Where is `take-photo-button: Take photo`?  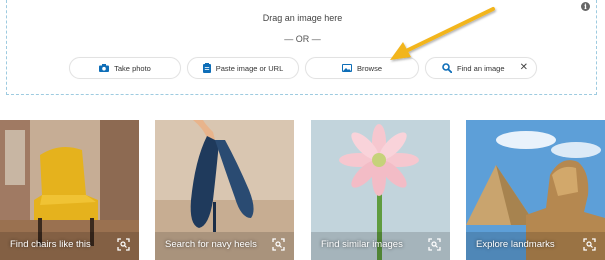 take-photo-button: Take photo is located at coordinates (125, 68).